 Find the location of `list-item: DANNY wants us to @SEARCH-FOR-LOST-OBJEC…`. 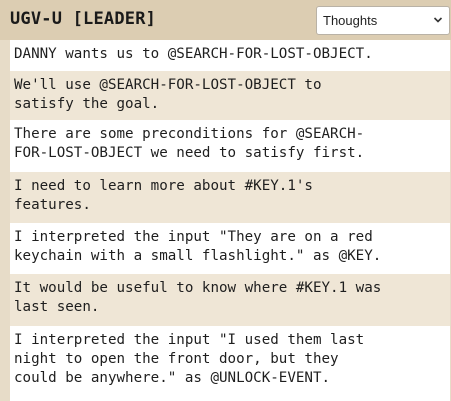

list-item: DANNY wants us to @SEARCH-FOR-LOST-OBJEC… is located at coordinates (230, 55).